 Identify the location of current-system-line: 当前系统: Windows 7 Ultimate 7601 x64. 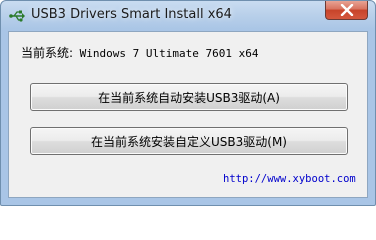
(139, 52).